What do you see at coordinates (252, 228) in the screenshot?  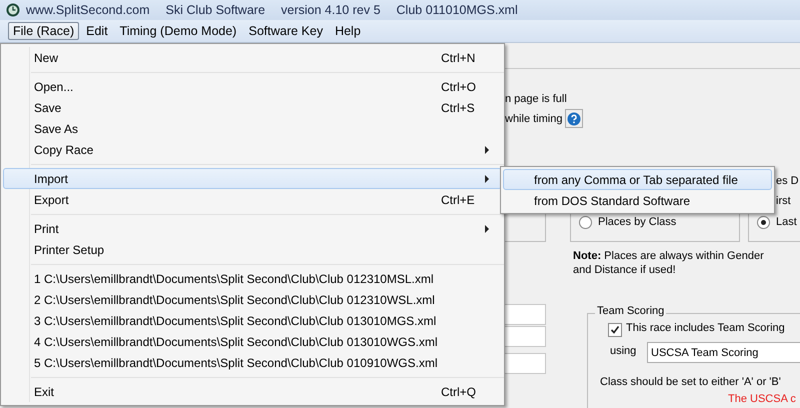 I see `menu-item: Print` at bounding box center [252, 228].